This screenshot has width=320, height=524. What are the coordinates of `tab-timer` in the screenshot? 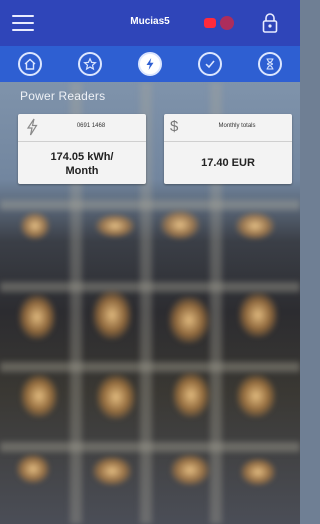 It's located at (270, 64).